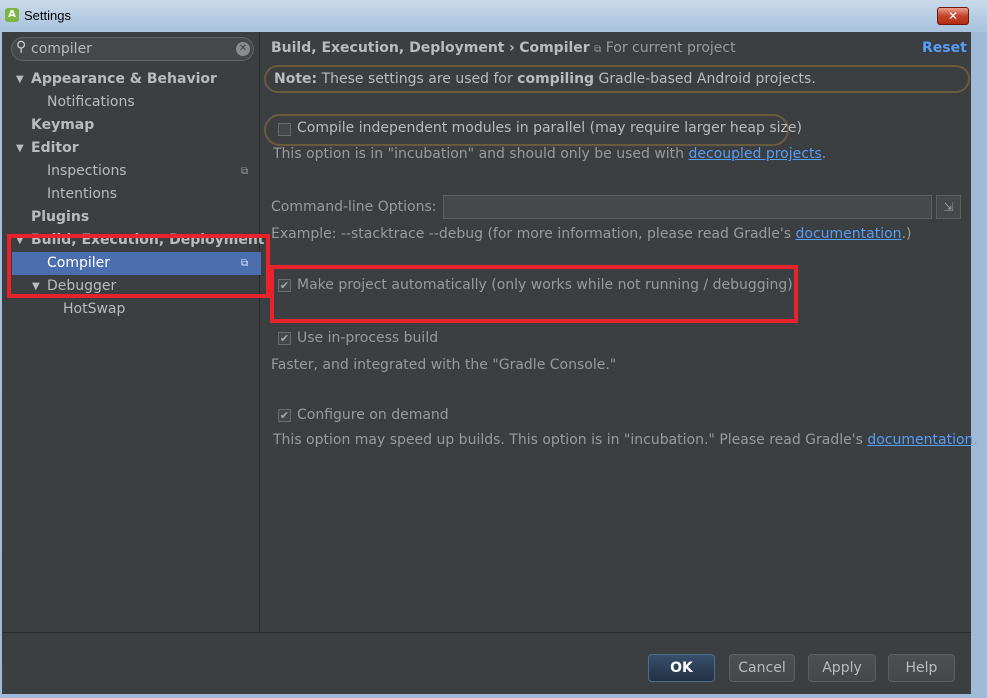  I want to click on cmdline-label: Command-line Options:, so click(354, 207).